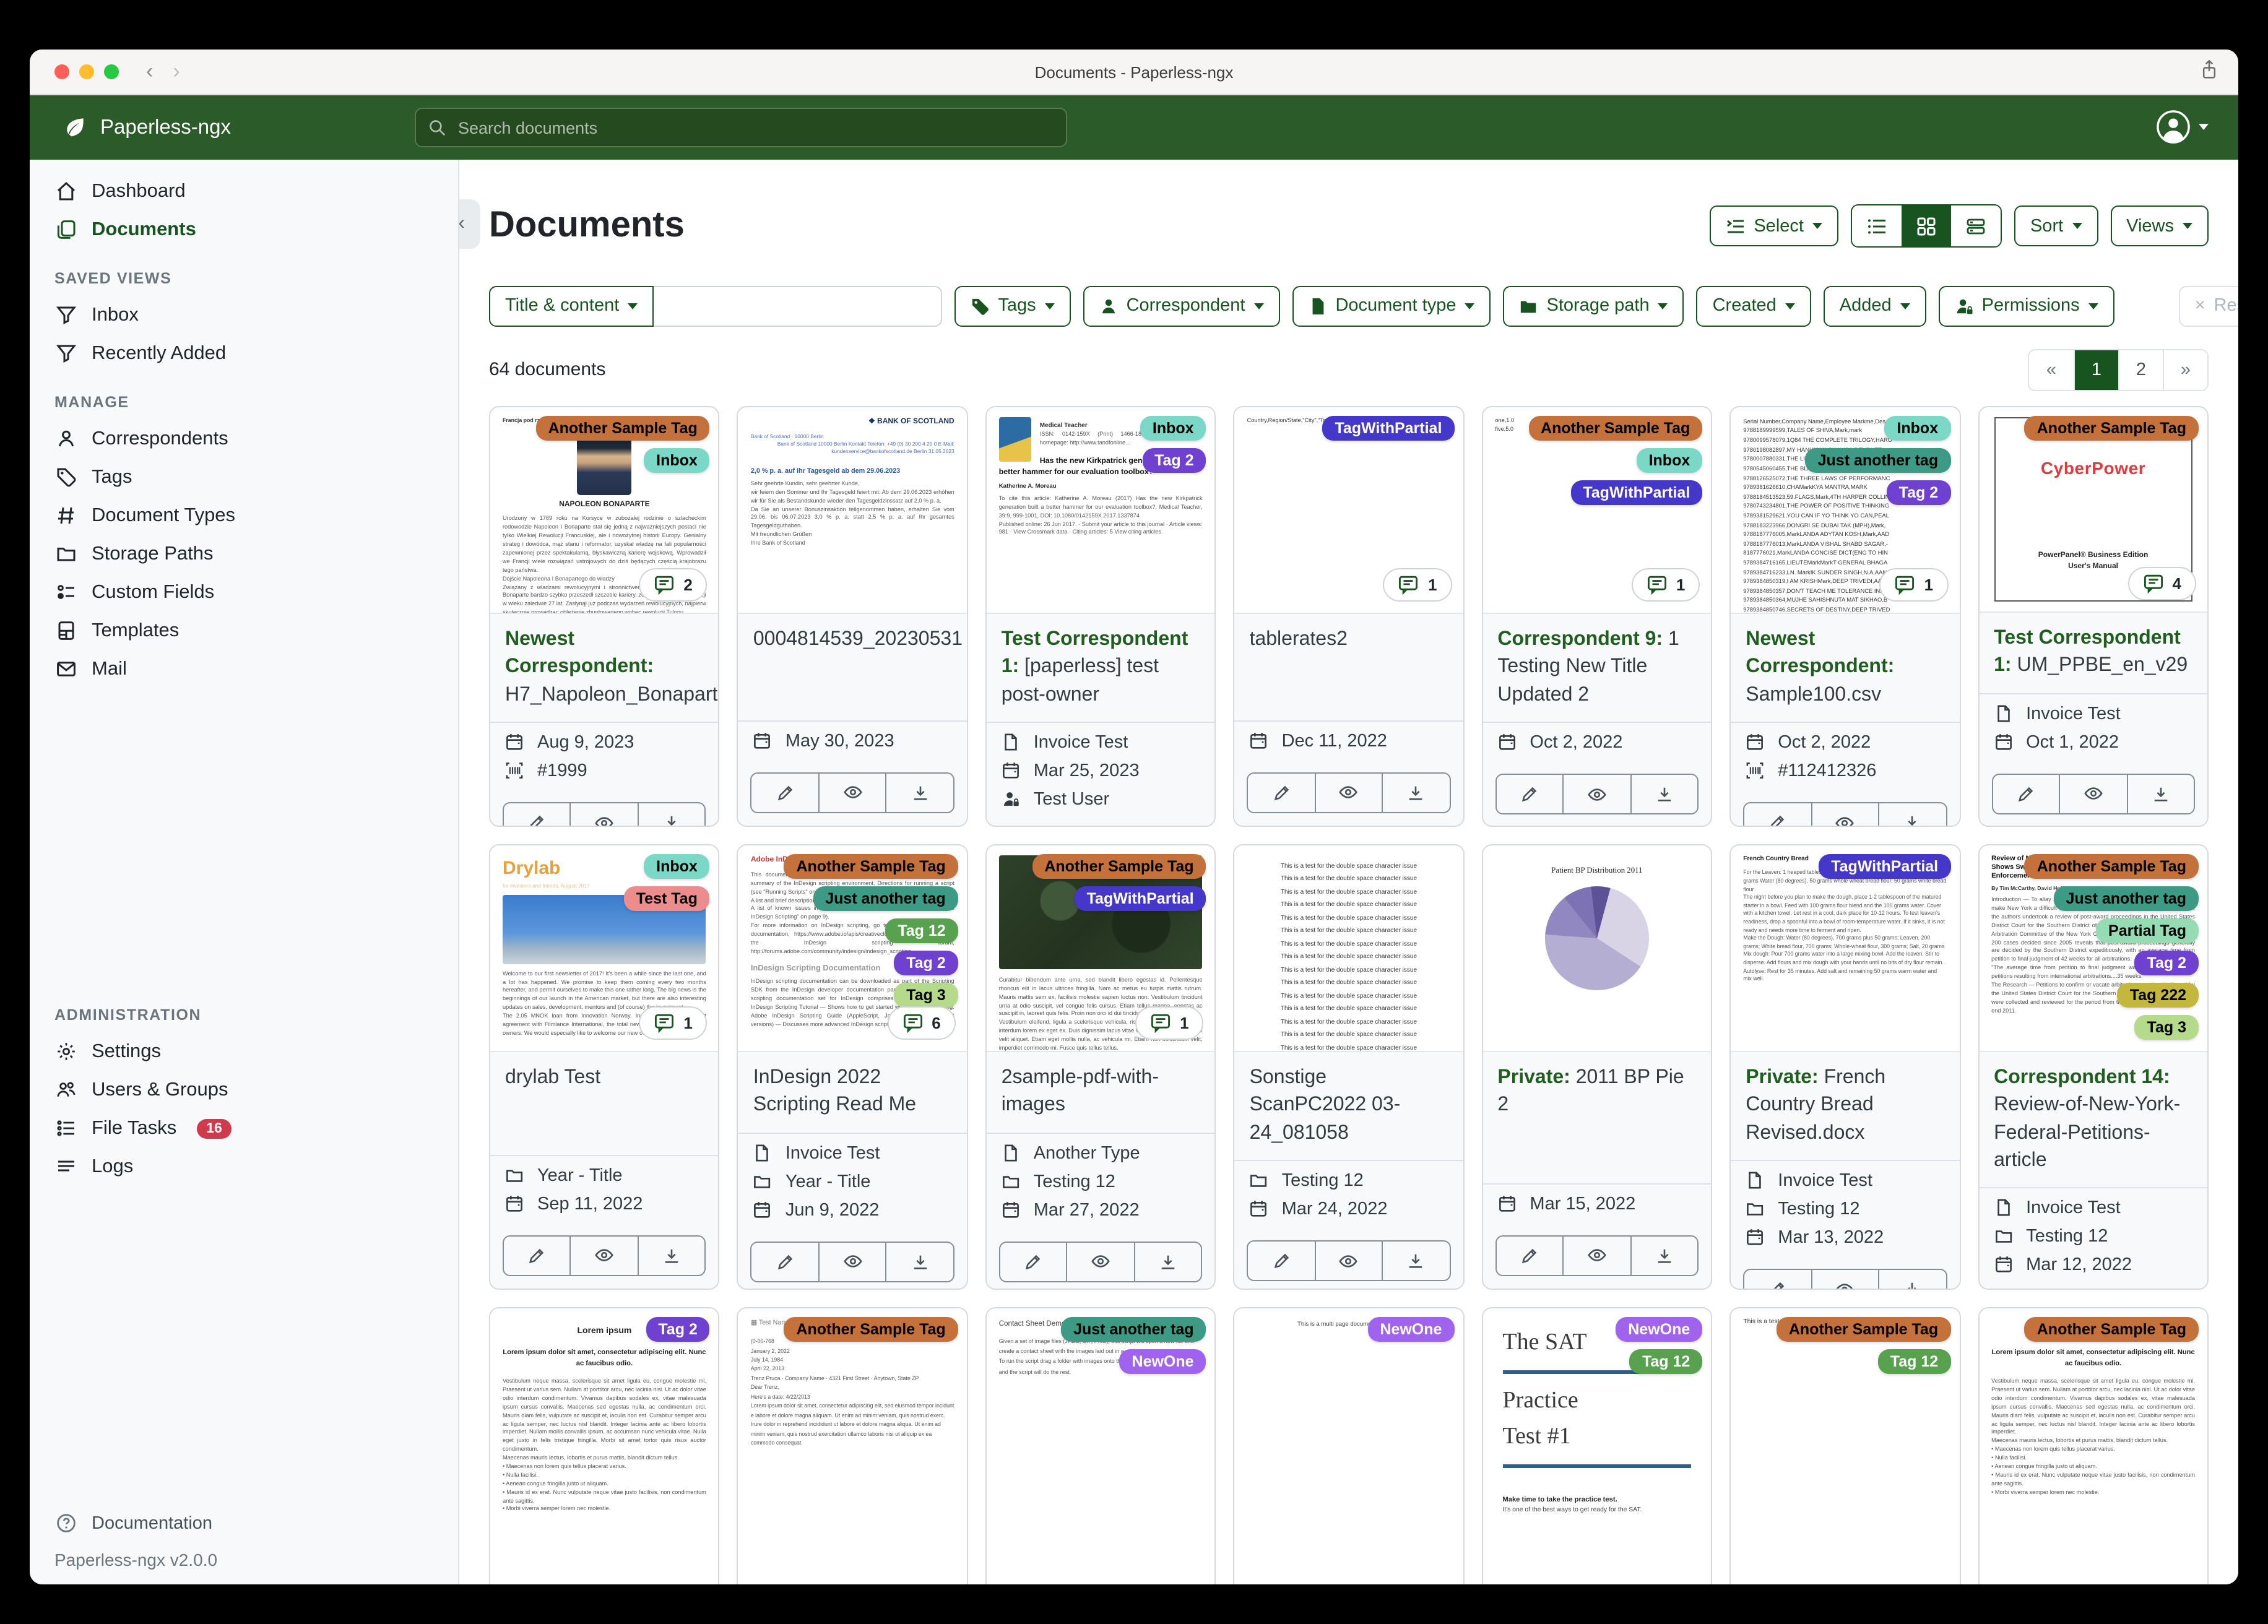  What do you see at coordinates (571, 306) in the screenshot?
I see `filter-field-button: Title & content` at bounding box center [571, 306].